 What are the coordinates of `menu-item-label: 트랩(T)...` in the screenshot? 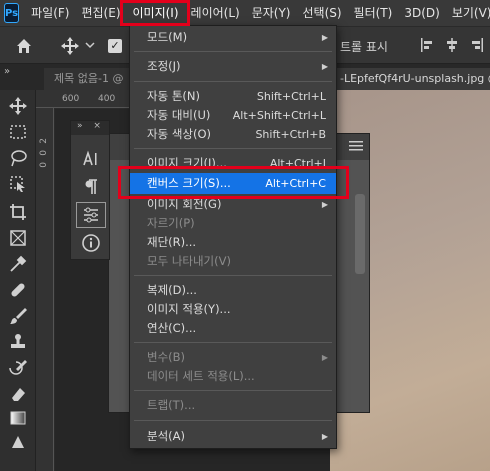 It's located at (171, 405).